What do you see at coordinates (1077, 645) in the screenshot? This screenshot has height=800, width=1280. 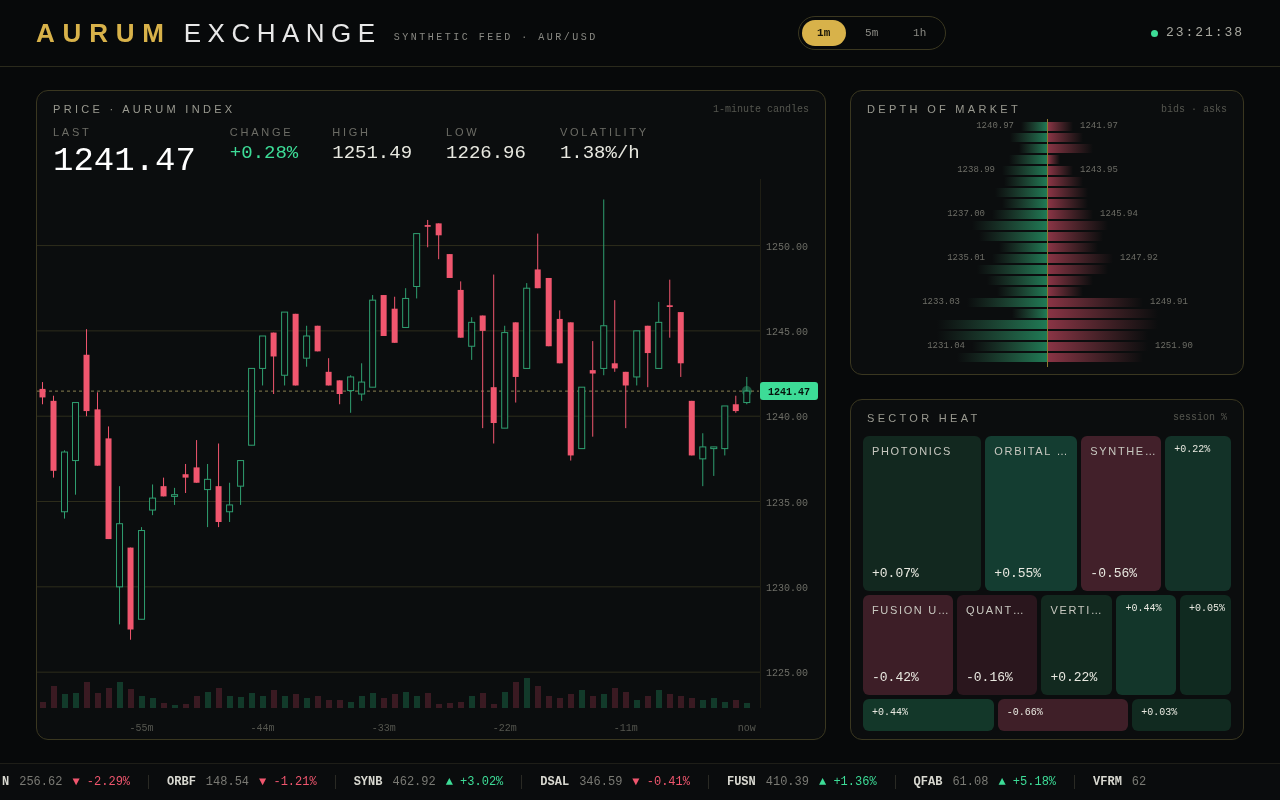 I see `sector-tile: VERTI… +0.22%` at bounding box center [1077, 645].